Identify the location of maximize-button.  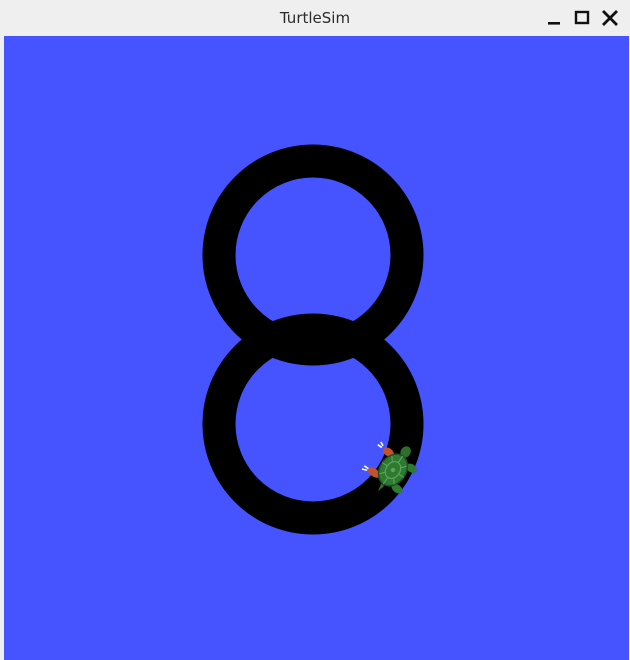
(582, 18).